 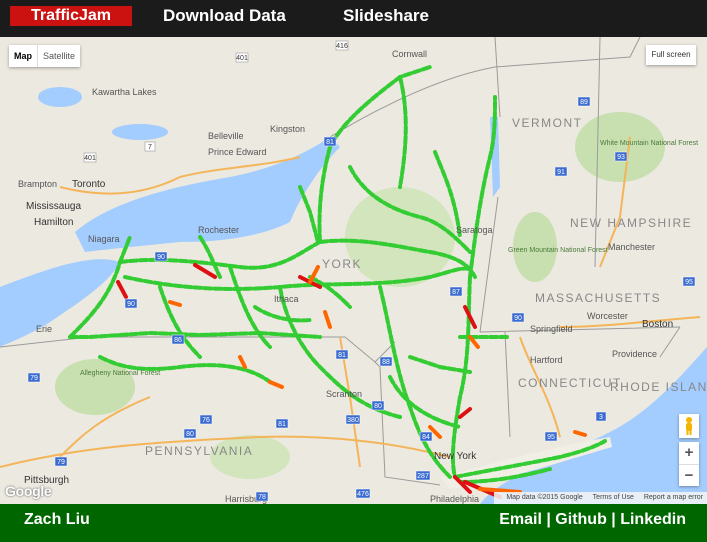 I want to click on svg-text: 86, so click(x=178, y=340).